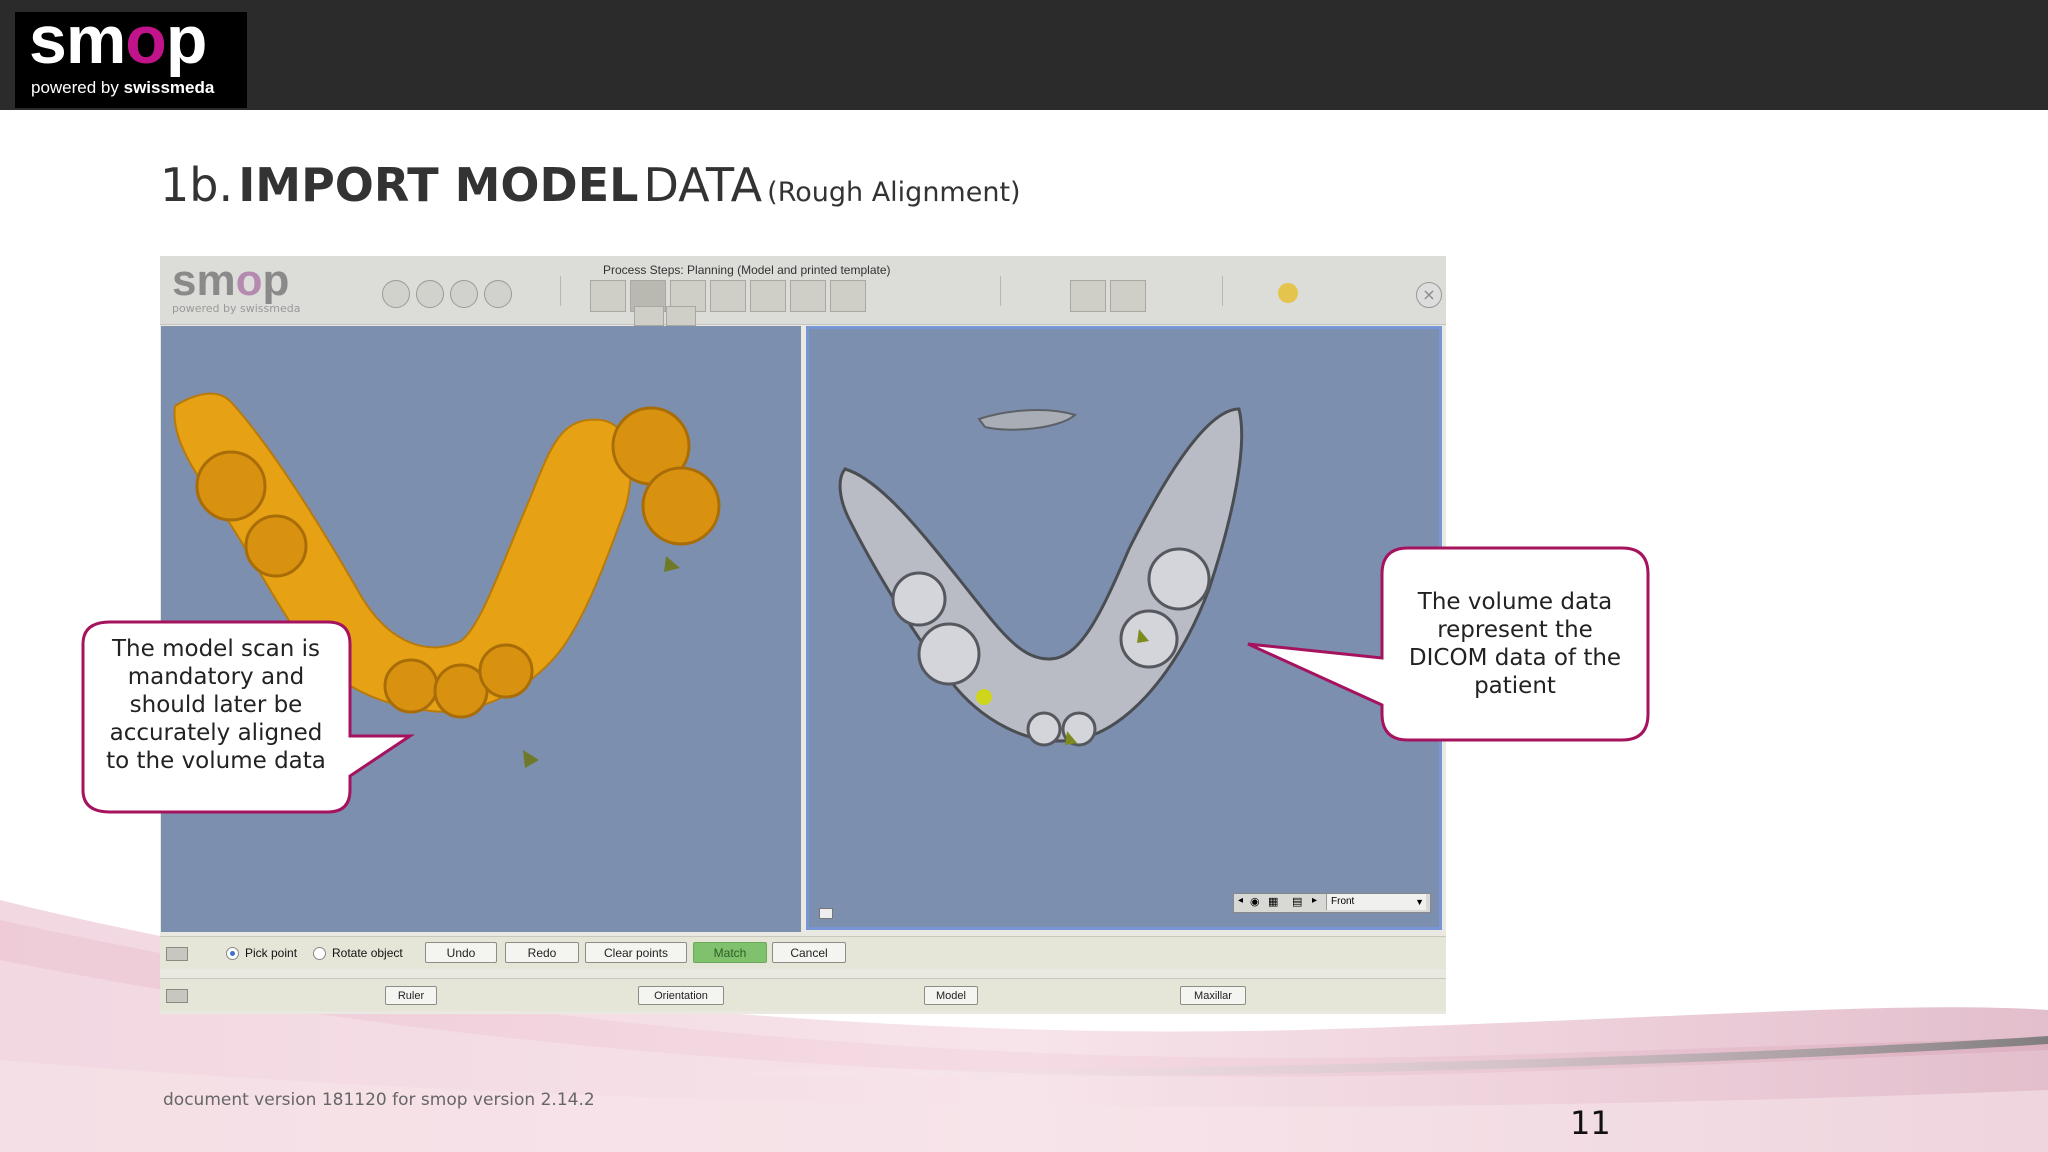  What do you see at coordinates (1590, 1123) in the screenshot?
I see `page-number: 11` at bounding box center [1590, 1123].